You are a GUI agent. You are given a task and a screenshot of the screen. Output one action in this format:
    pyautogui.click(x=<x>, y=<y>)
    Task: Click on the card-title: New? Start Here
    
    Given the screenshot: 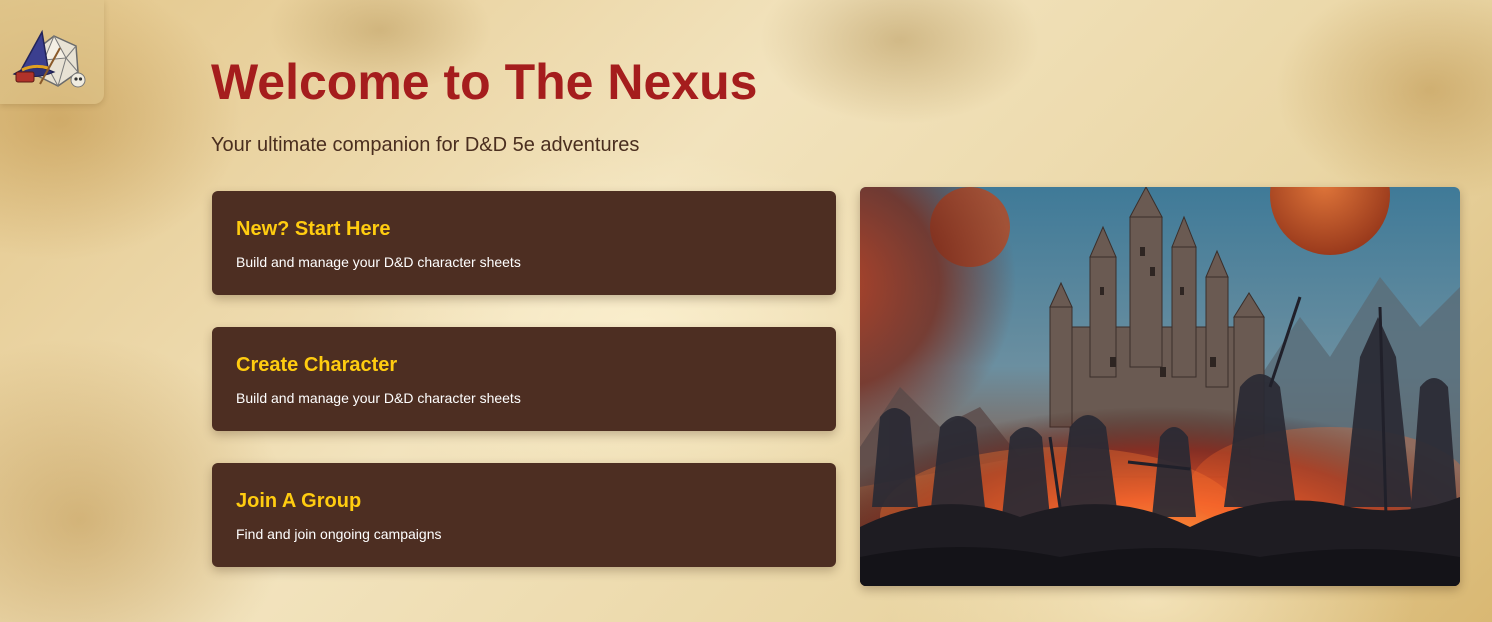 What is the action you would take?
    pyautogui.click(x=313, y=229)
    